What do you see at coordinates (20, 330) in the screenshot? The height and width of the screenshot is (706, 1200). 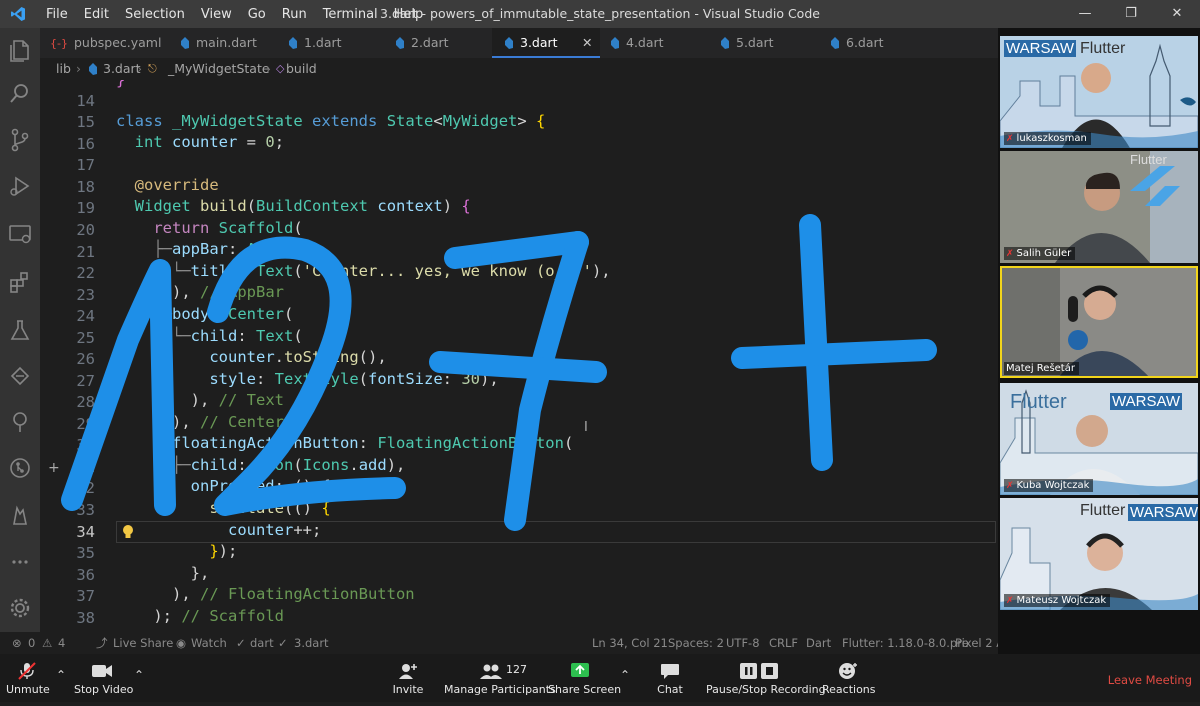 I see `testing-flask-icon` at bounding box center [20, 330].